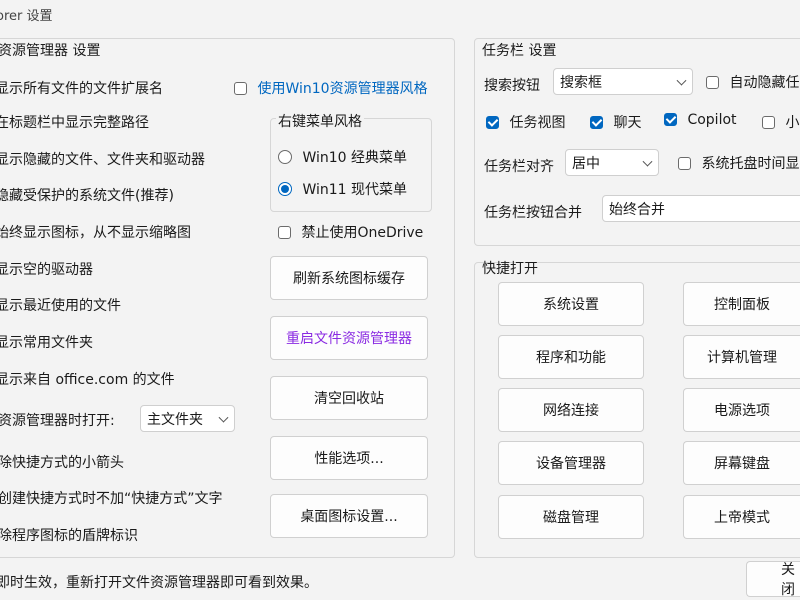 The width and height of the screenshot is (800, 600). I want to click on option-recent-files: 显示最近使用的文件, so click(60, 305).